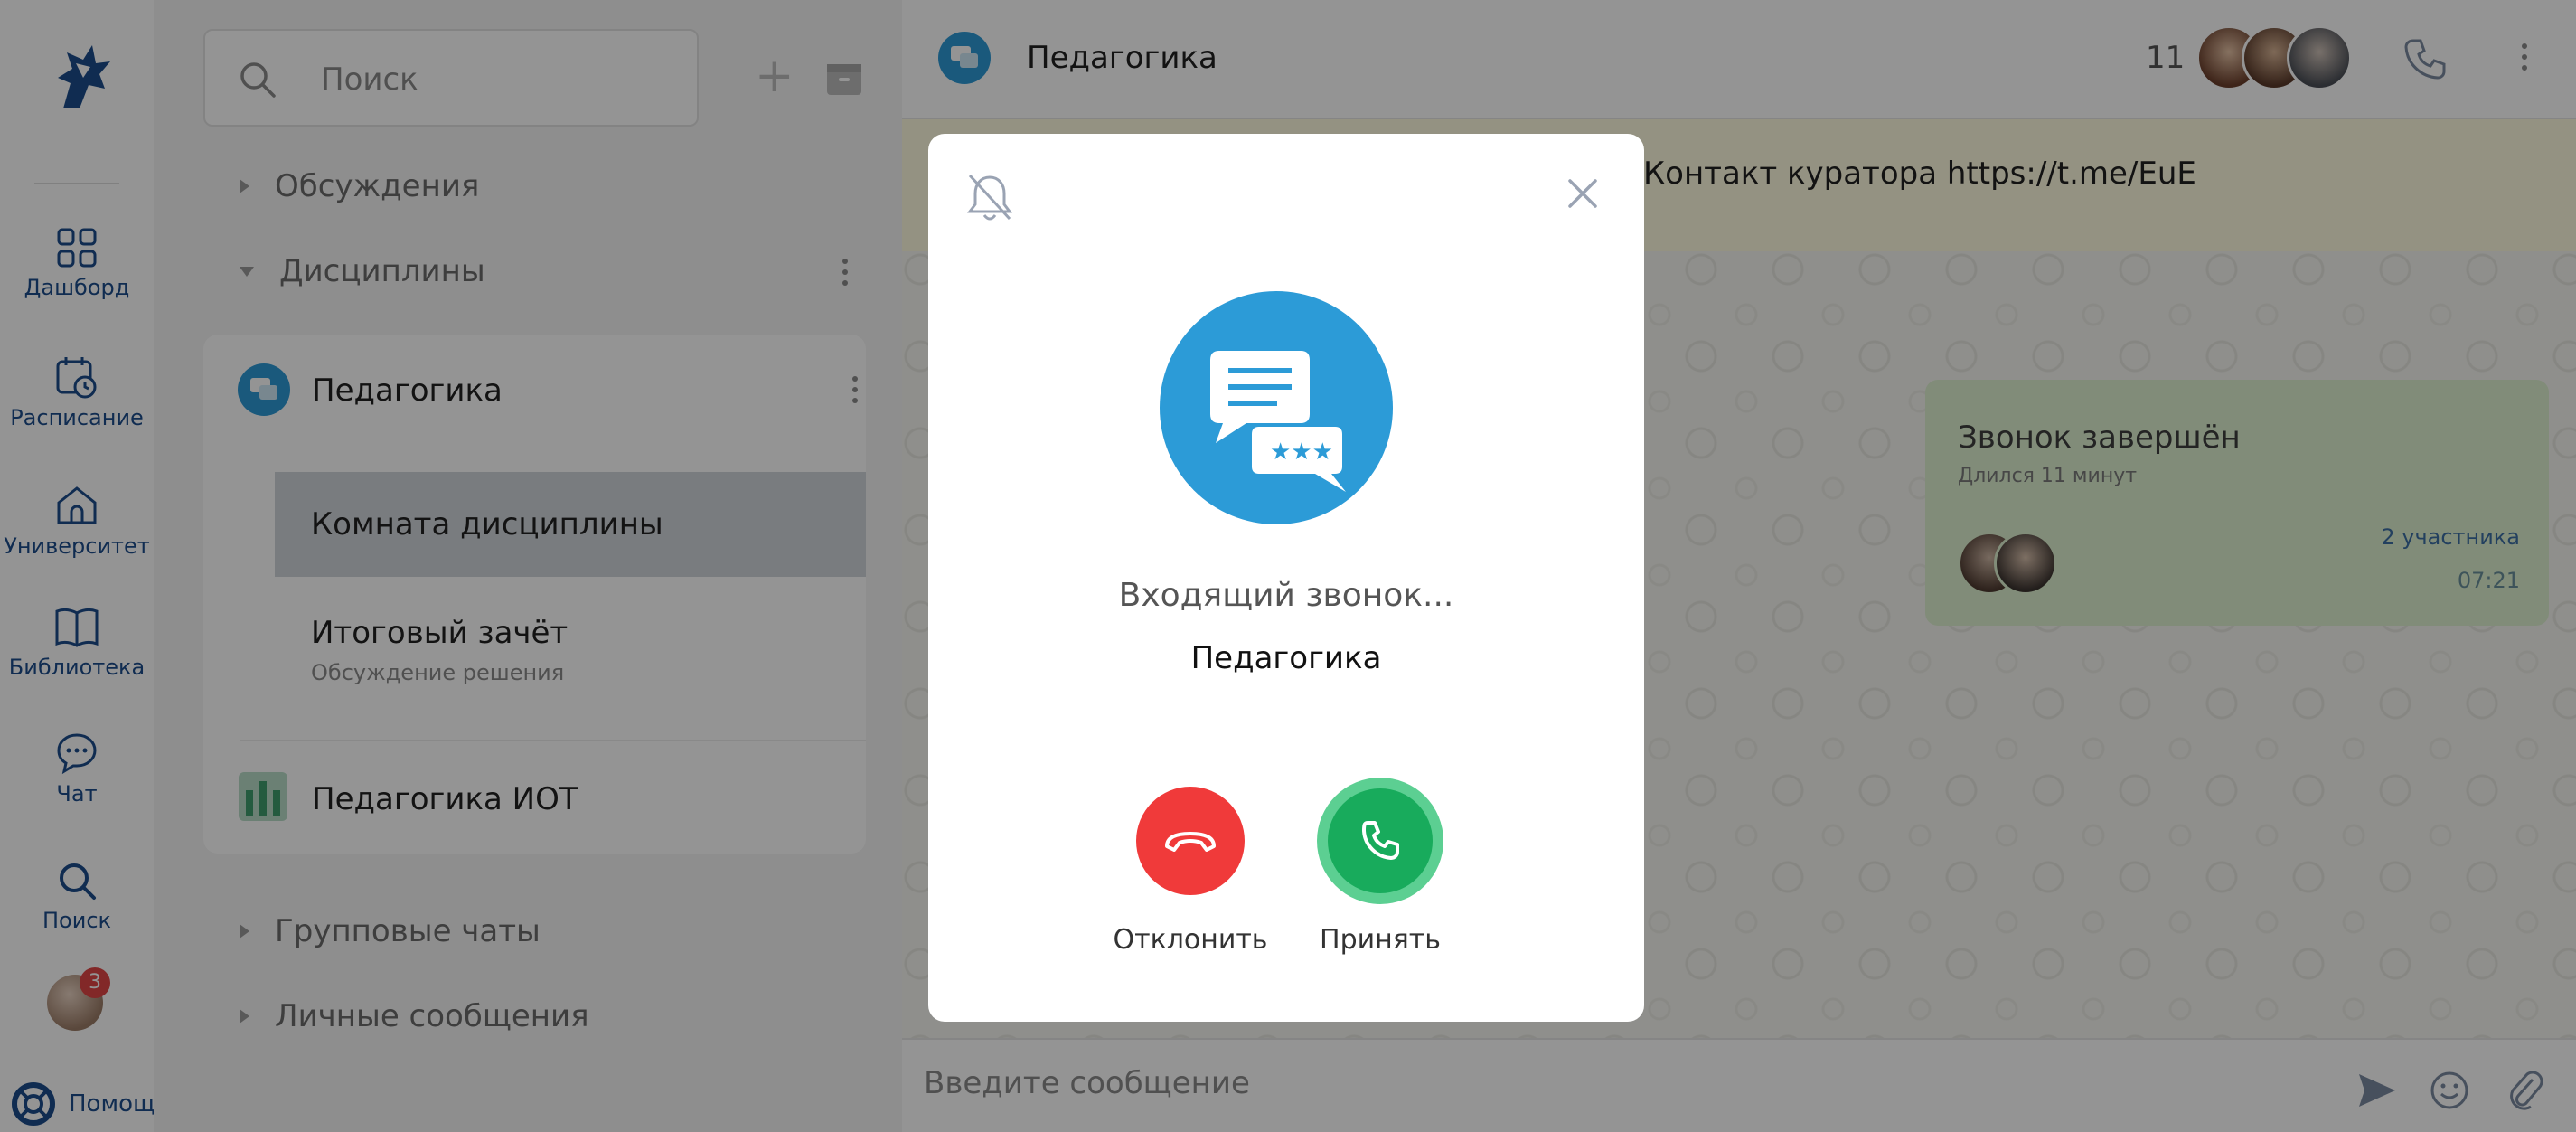 This screenshot has height=1132, width=2576. I want to click on bell-muted-icon, so click(989, 197).